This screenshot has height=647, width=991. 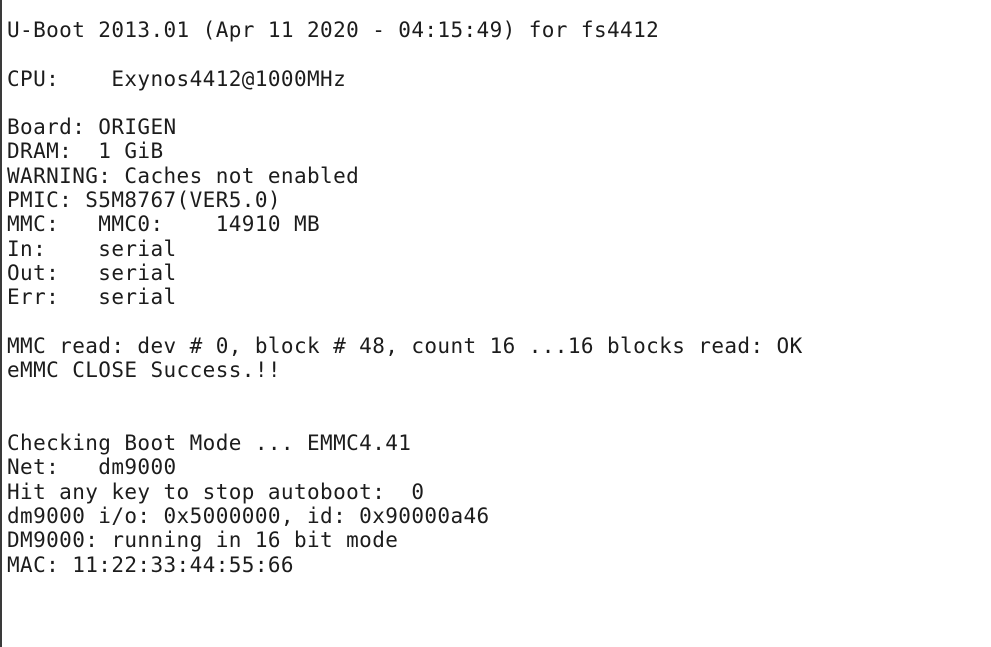 I want to click on console-line-boot-mode: Checking Boot Mode ... EMMC4.41, so click(x=209, y=443).